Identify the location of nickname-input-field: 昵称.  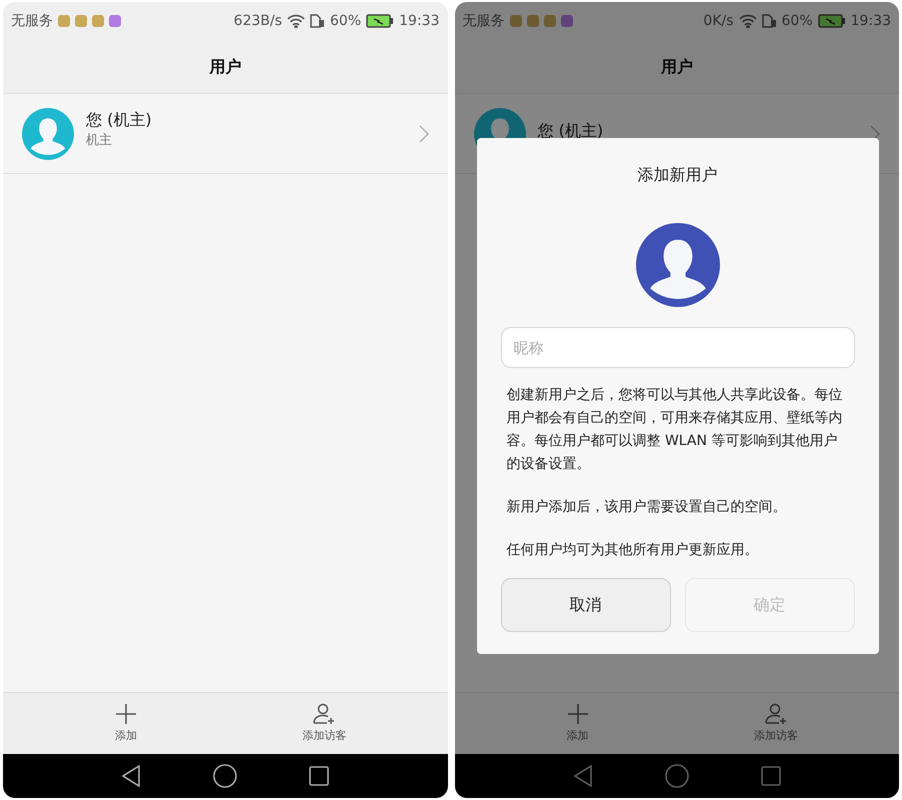
(677, 347).